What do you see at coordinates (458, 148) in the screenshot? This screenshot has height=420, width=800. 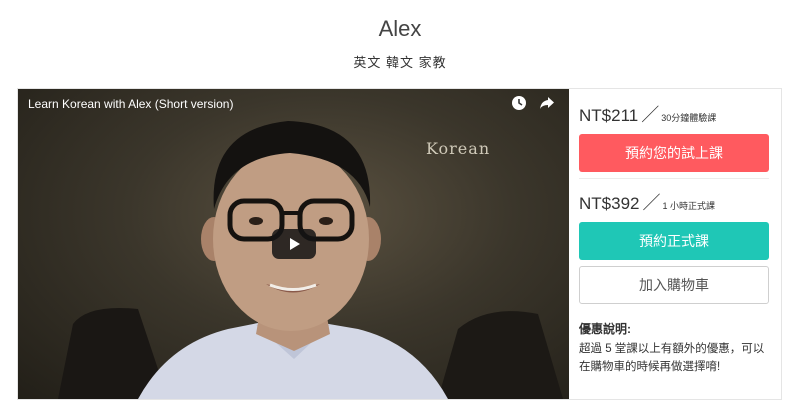 I see `video-watermark: Korean` at bounding box center [458, 148].